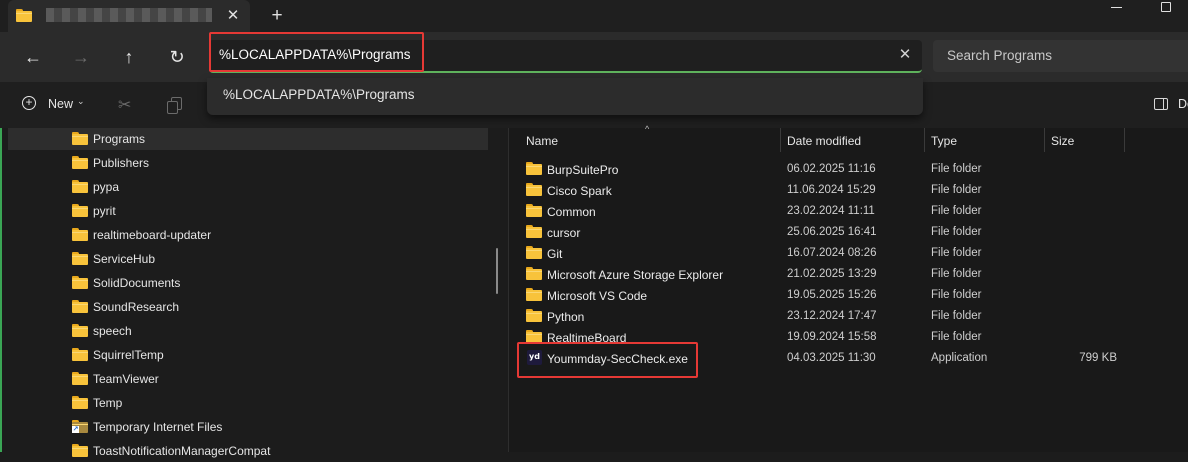  I want to click on close-tab-icon: ✕, so click(233, 16).